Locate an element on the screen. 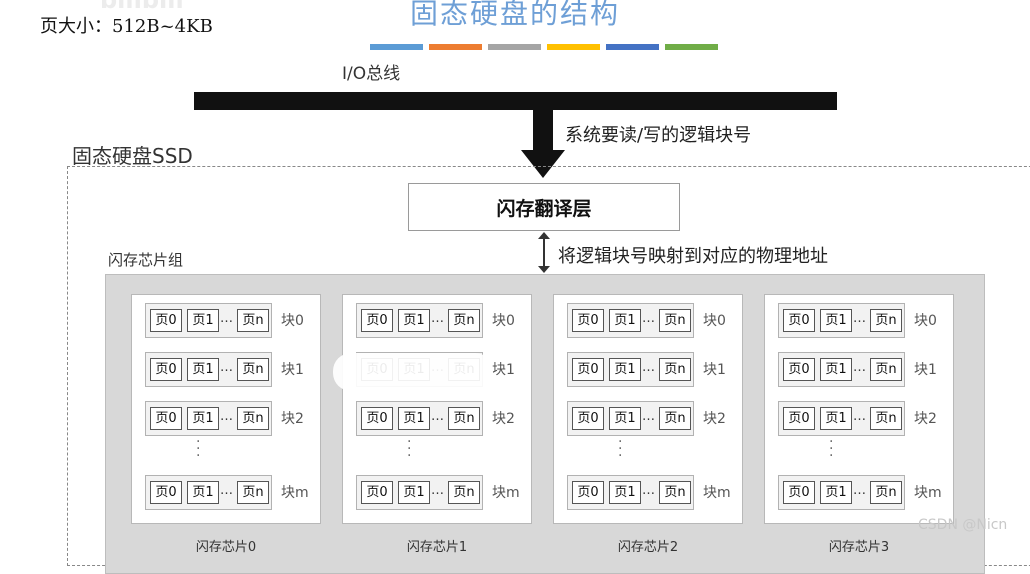 The width and height of the screenshot is (1030, 574). flash-translation-layer: 闪存翻译层 is located at coordinates (544, 207).